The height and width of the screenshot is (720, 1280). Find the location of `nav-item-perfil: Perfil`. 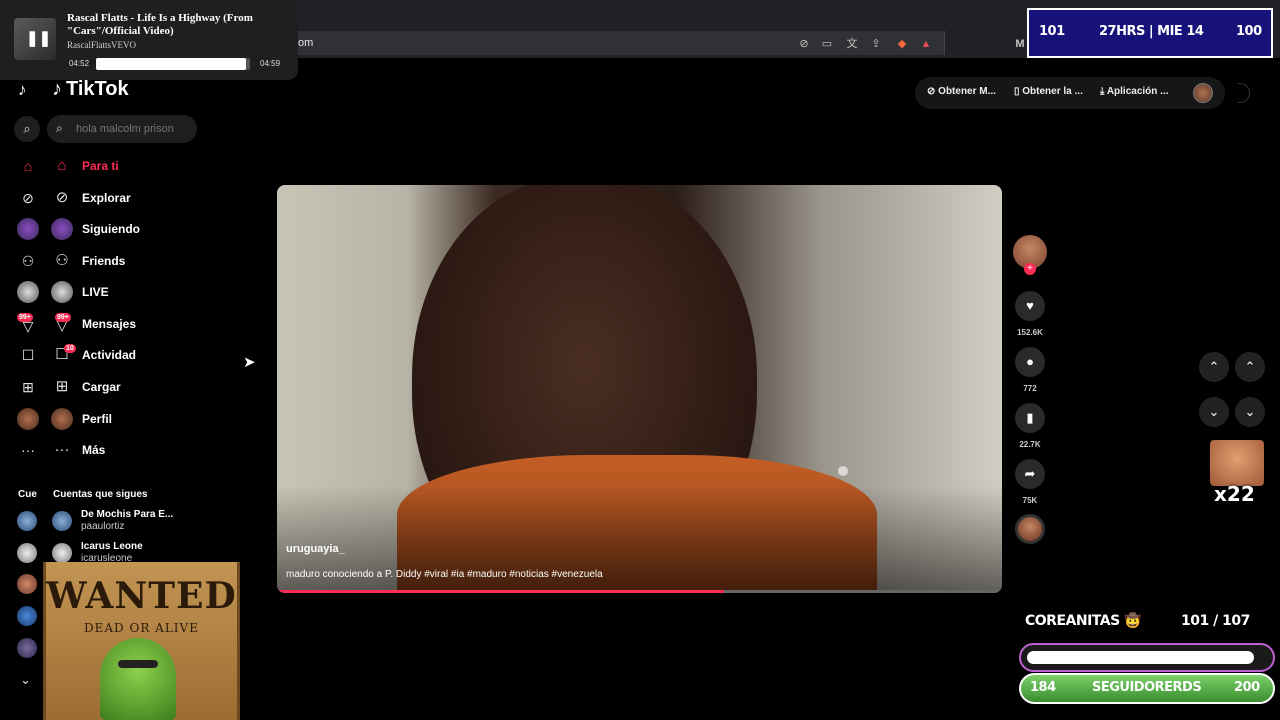

nav-item-perfil: Perfil is located at coordinates (120, 419).